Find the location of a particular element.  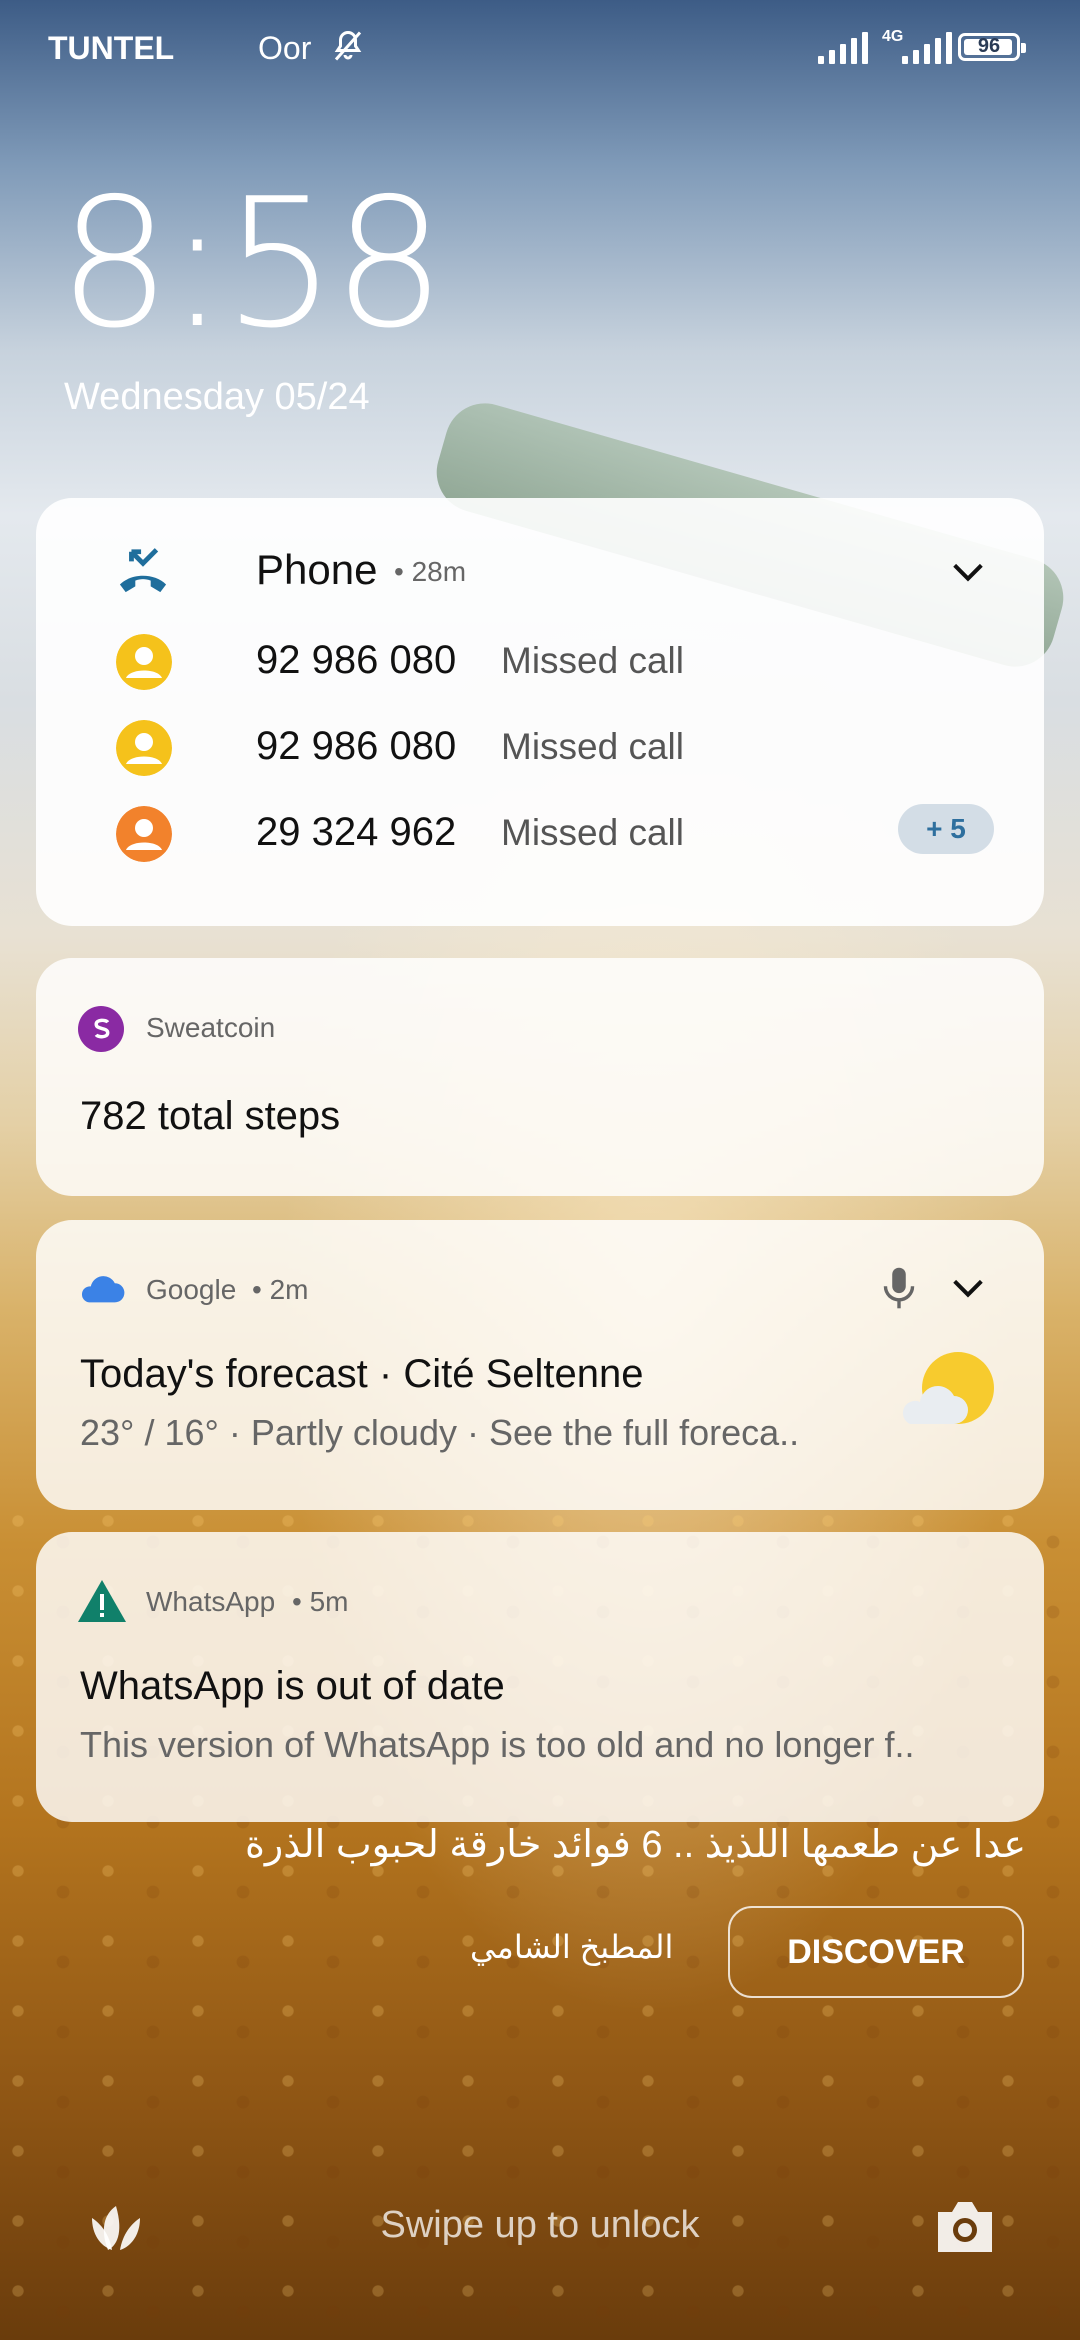

microphone-icon is located at coordinates (899, 1288).